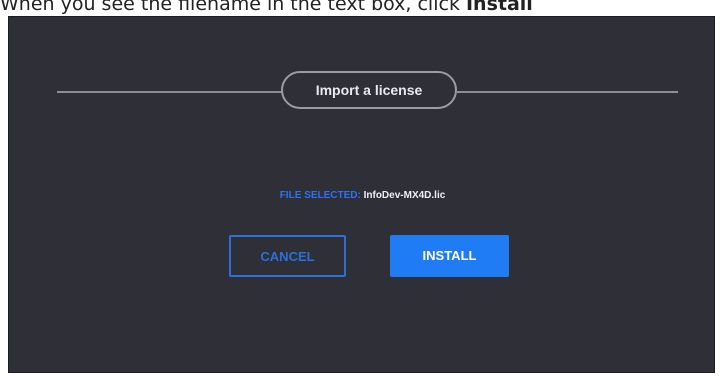  I want to click on file-name: InfoDev-MX4D.lic, so click(404, 195).